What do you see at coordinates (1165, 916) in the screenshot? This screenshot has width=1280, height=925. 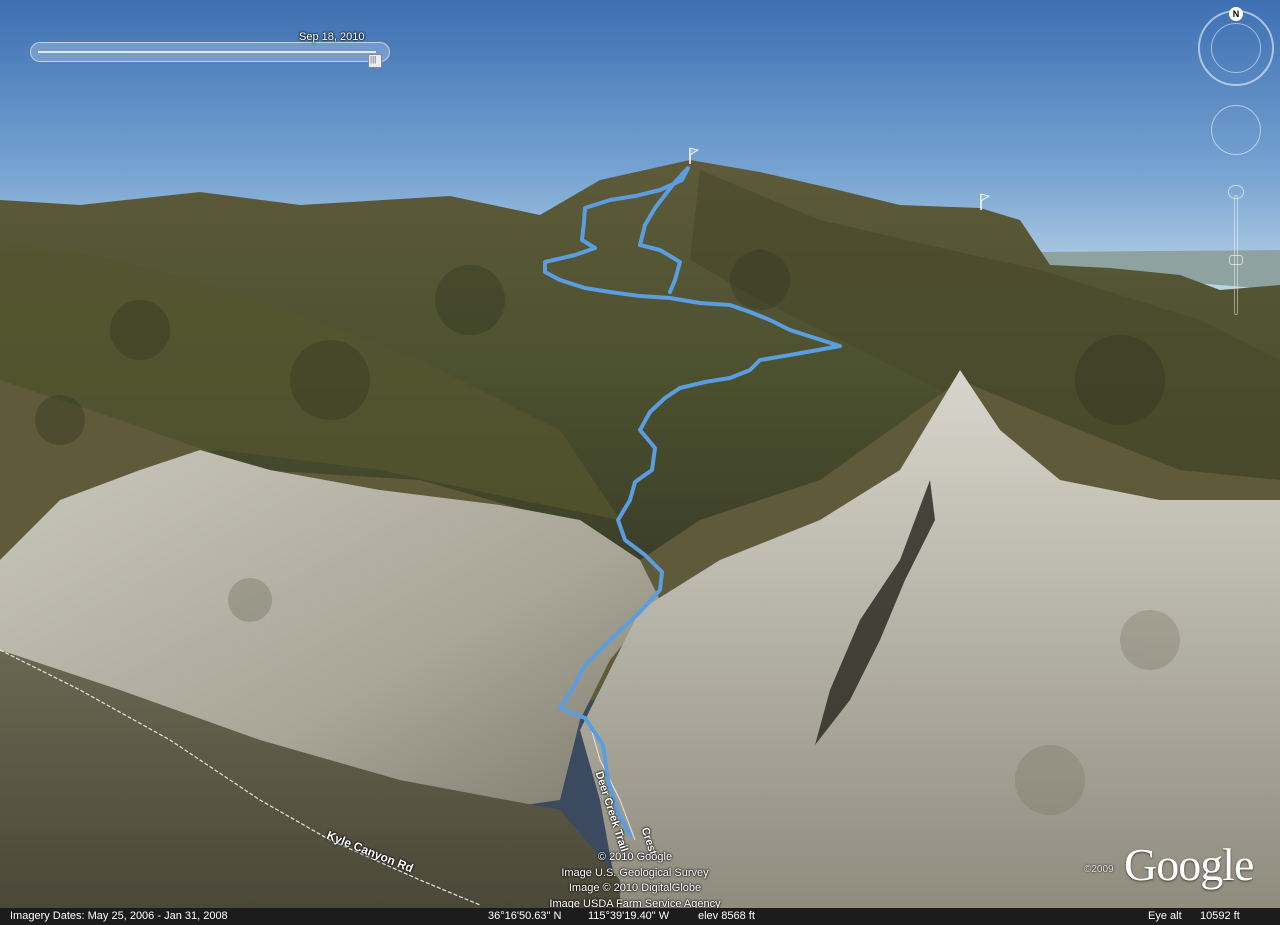 I see `eye-alt-label: Eye alt` at bounding box center [1165, 916].